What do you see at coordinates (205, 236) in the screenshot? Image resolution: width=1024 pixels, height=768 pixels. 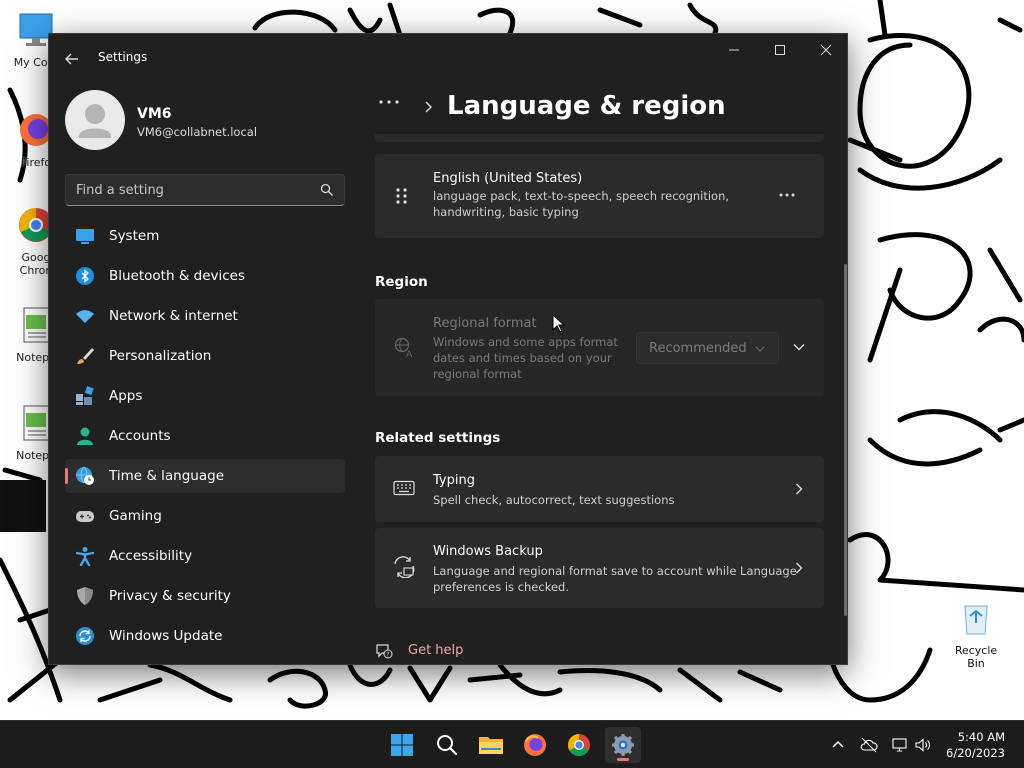 I see `sidebar-item-system: System` at bounding box center [205, 236].